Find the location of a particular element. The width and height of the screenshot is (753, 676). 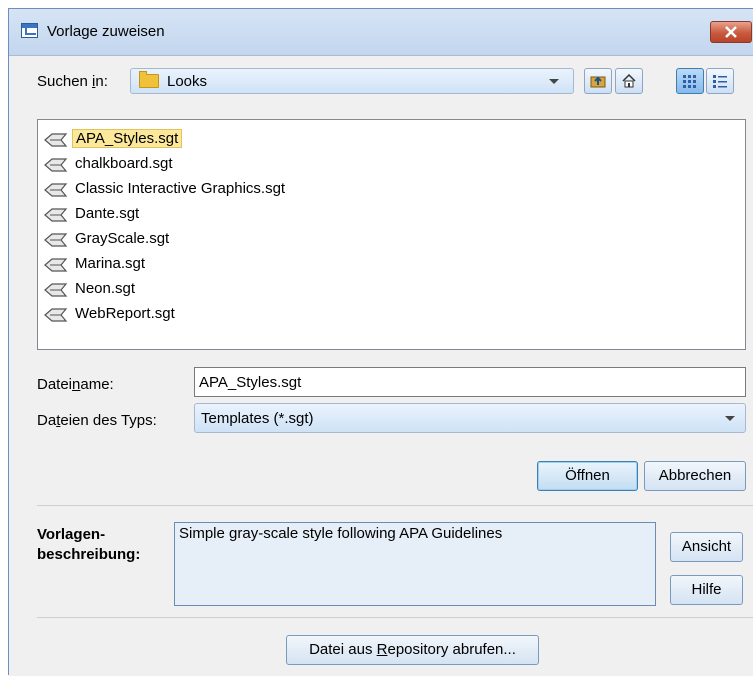

file-name: APA_Styles.sgt is located at coordinates (127, 138).